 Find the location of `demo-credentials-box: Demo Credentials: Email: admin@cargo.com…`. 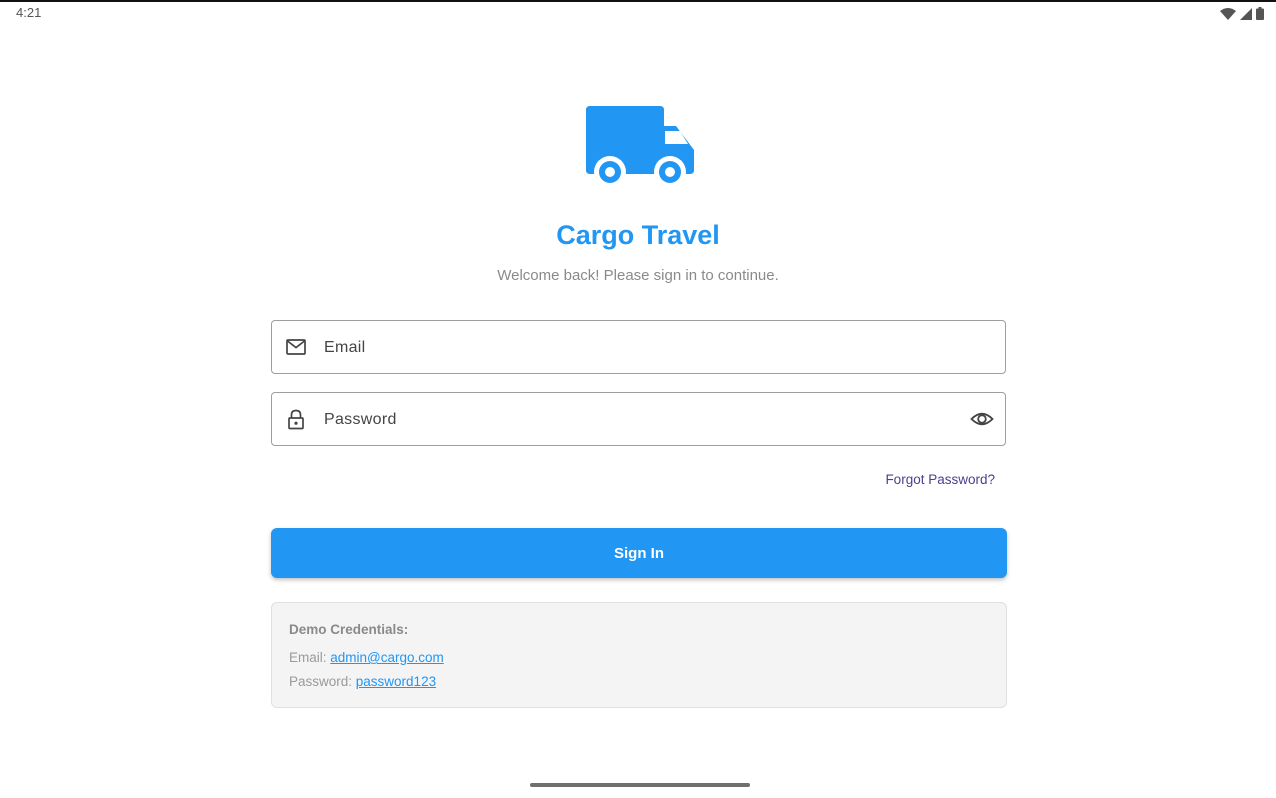

demo-credentials-box: Demo Credentials: Email: admin@cargo.com… is located at coordinates (639, 655).